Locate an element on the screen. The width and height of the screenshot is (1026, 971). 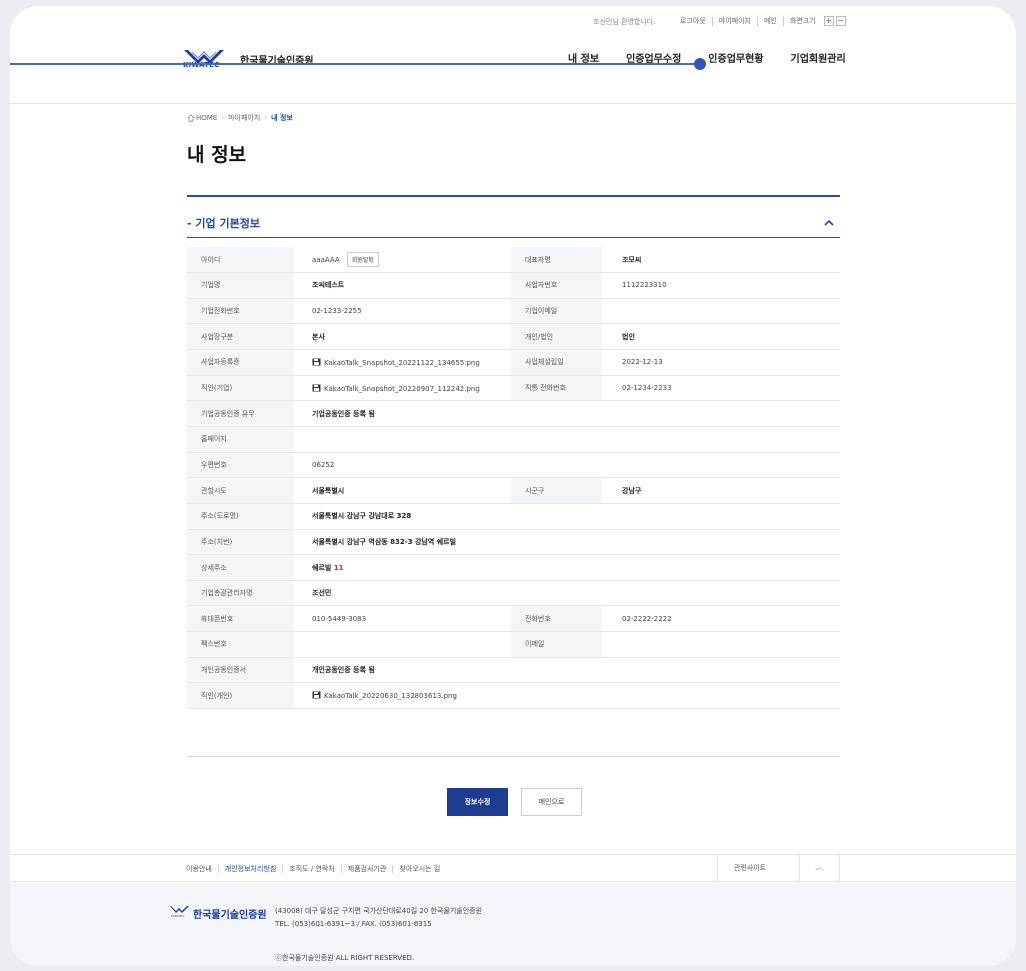
seal-label: 직인(기업) is located at coordinates (240, 388).